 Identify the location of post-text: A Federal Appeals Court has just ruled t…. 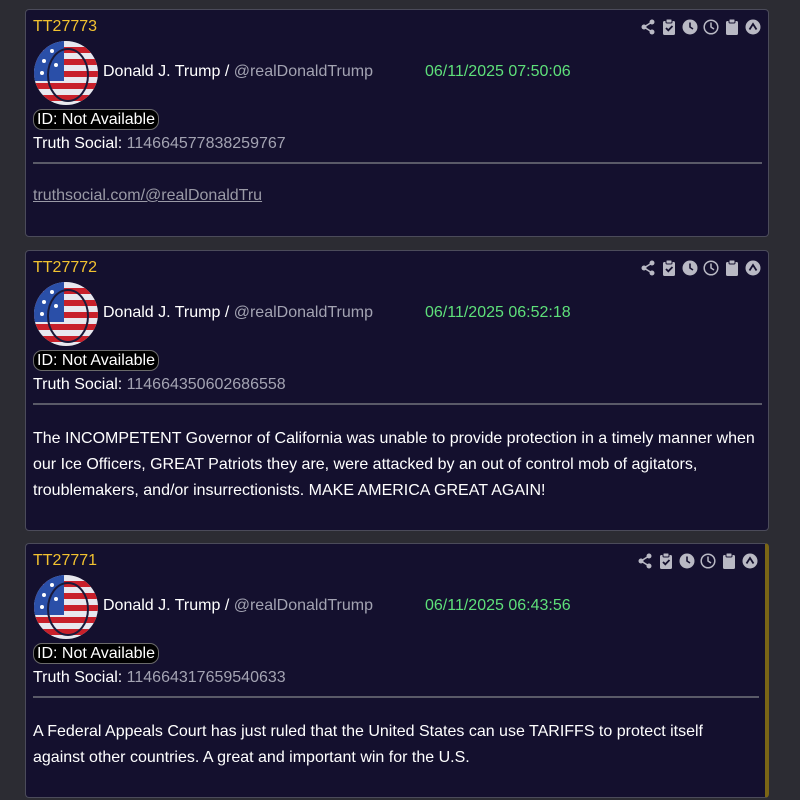
(368, 744).